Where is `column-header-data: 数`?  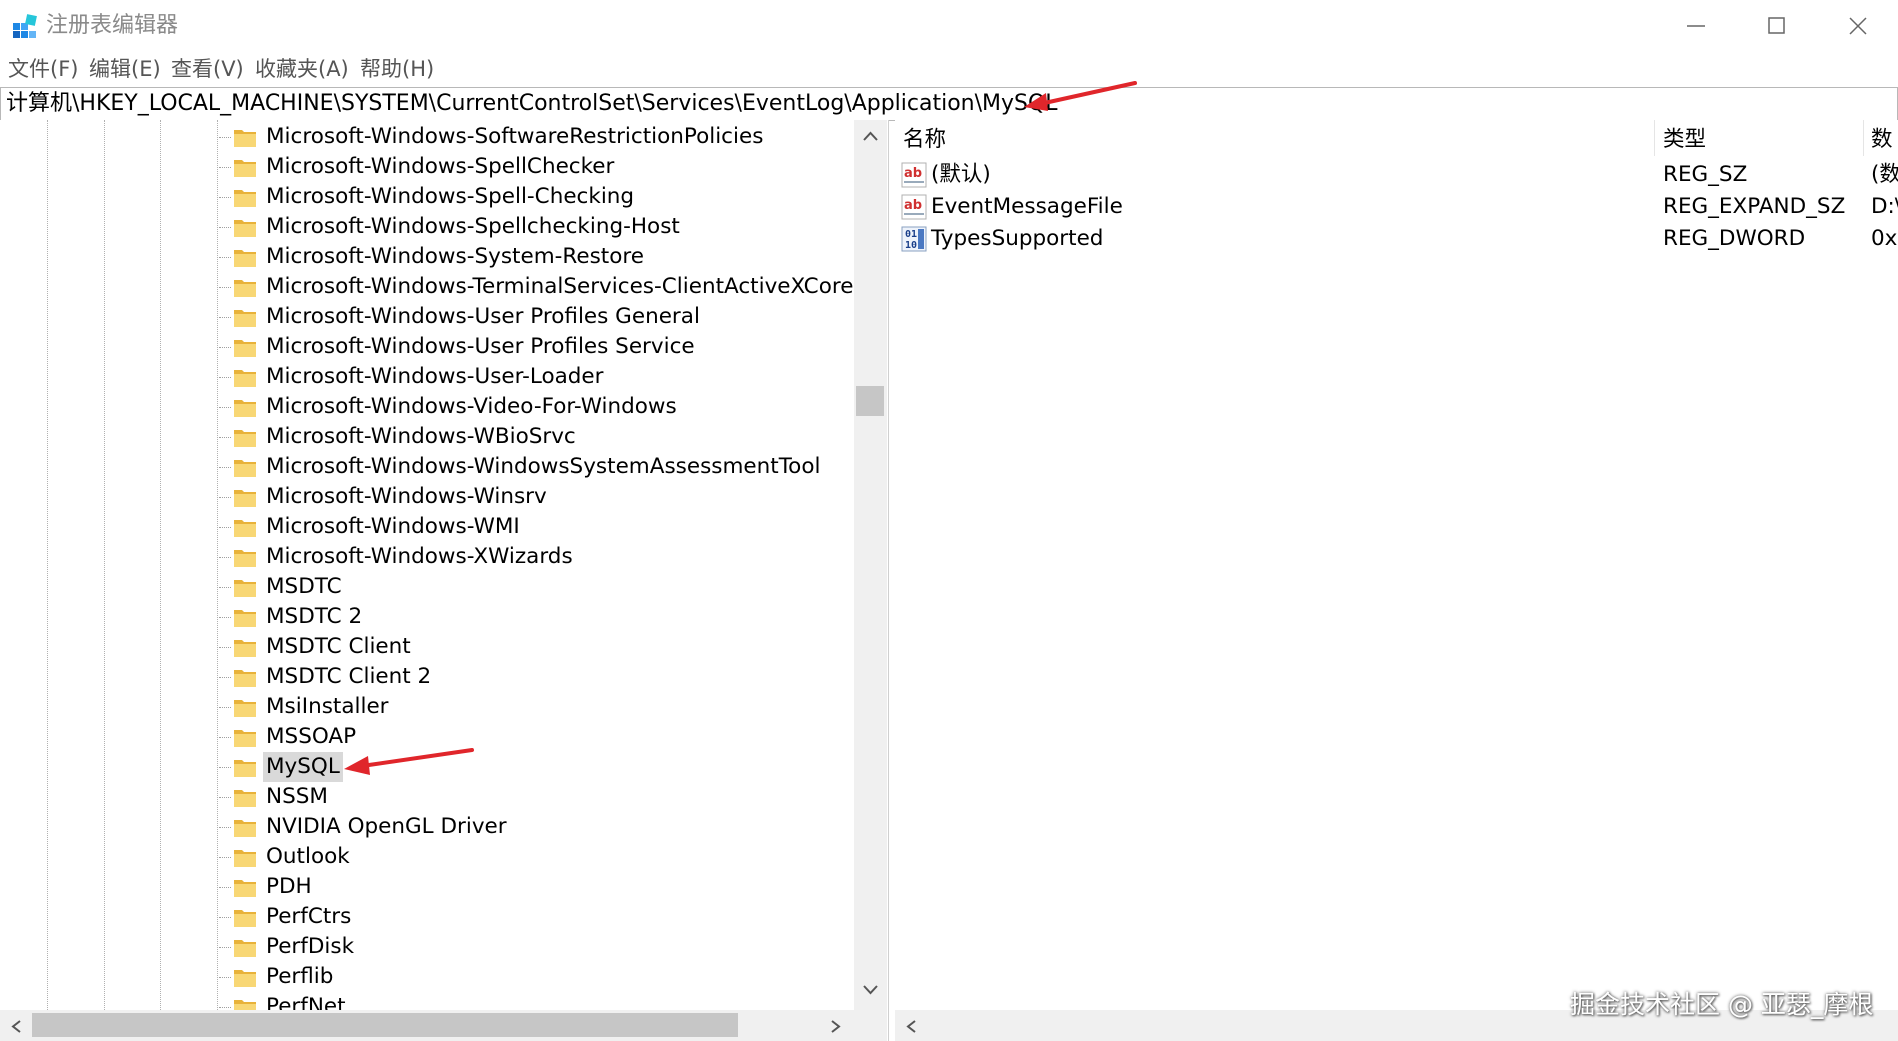
column-header-data: 数 is located at coordinates (1882, 138).